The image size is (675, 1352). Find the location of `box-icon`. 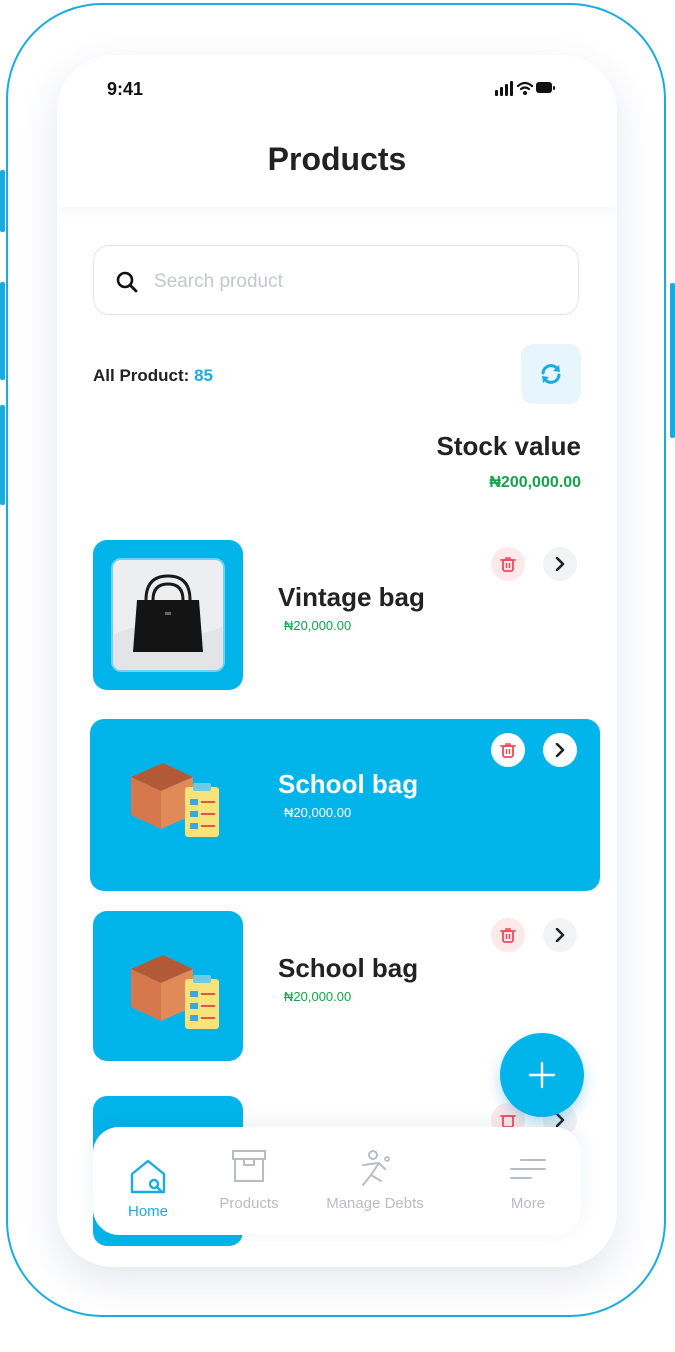

box-icon is located at coordinates (249, 1166).